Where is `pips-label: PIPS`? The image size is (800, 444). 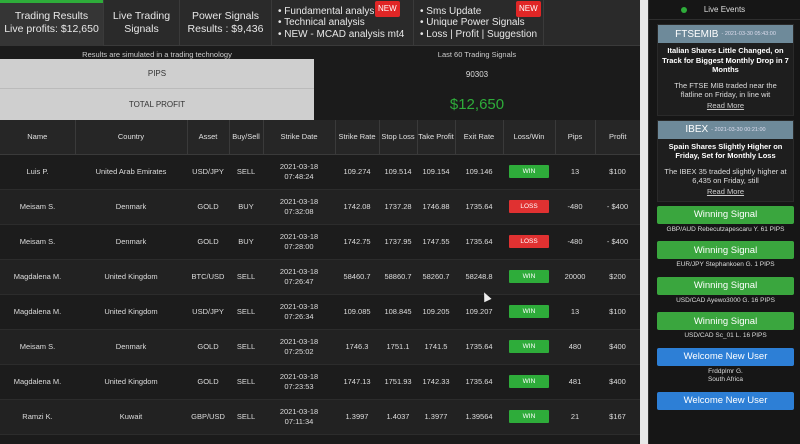
pips-label: PIPS is located at coordinates (157, 74).